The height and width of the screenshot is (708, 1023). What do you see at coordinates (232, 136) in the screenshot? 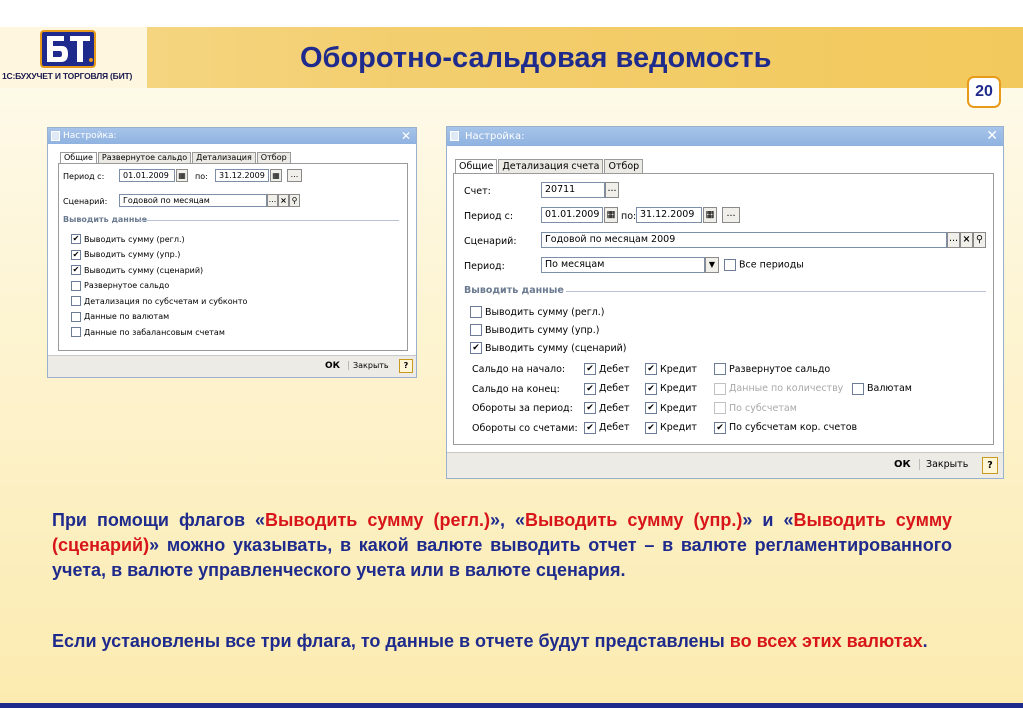
I see `dialog-1-titlebar: Настройка: ✕` at bounding box center [232, 136].